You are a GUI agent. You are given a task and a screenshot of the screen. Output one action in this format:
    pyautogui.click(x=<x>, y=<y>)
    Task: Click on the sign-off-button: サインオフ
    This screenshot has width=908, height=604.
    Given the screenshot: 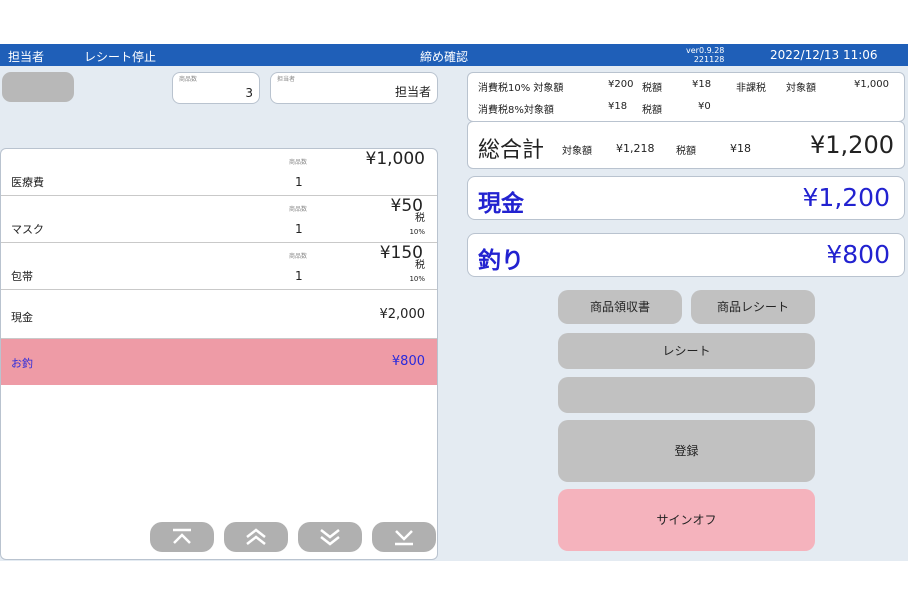 What is the action you would take?
    pyautogui.click(x=686, y=520)
    